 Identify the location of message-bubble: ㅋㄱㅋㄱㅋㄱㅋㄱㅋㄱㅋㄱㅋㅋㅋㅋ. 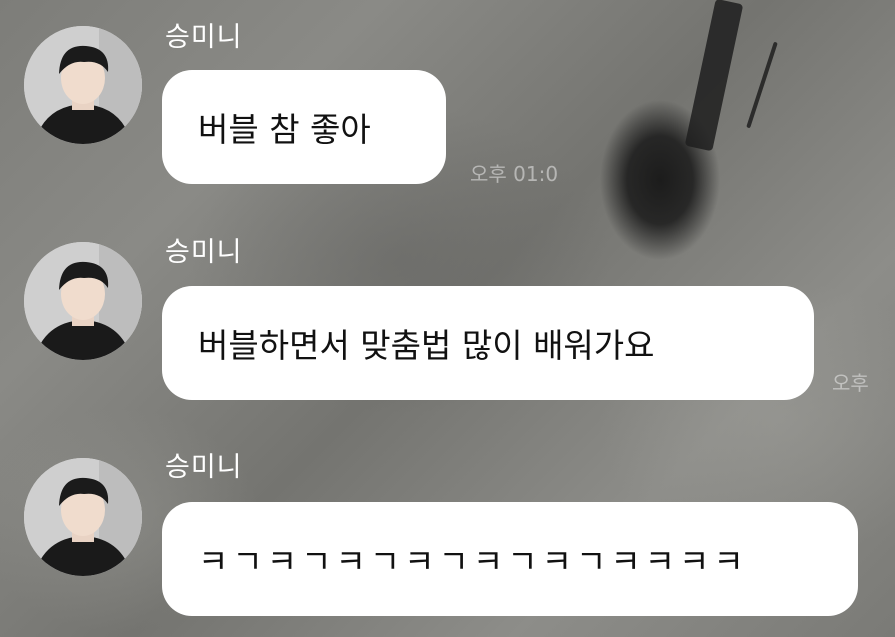
(510, 559).